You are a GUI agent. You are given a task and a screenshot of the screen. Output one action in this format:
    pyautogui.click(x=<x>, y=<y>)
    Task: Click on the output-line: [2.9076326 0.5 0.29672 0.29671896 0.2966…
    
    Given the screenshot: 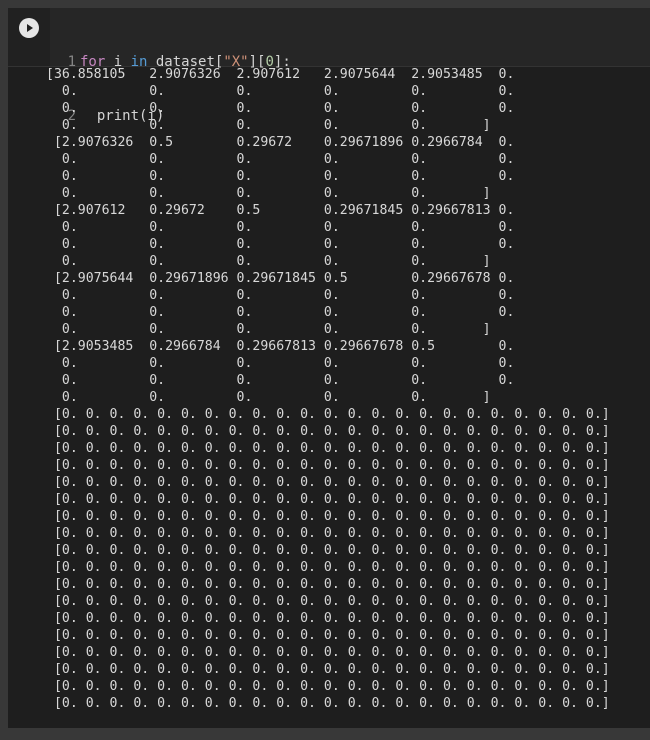 What is the action you would take?
    pyautogui.click(x=280, y=142)
    